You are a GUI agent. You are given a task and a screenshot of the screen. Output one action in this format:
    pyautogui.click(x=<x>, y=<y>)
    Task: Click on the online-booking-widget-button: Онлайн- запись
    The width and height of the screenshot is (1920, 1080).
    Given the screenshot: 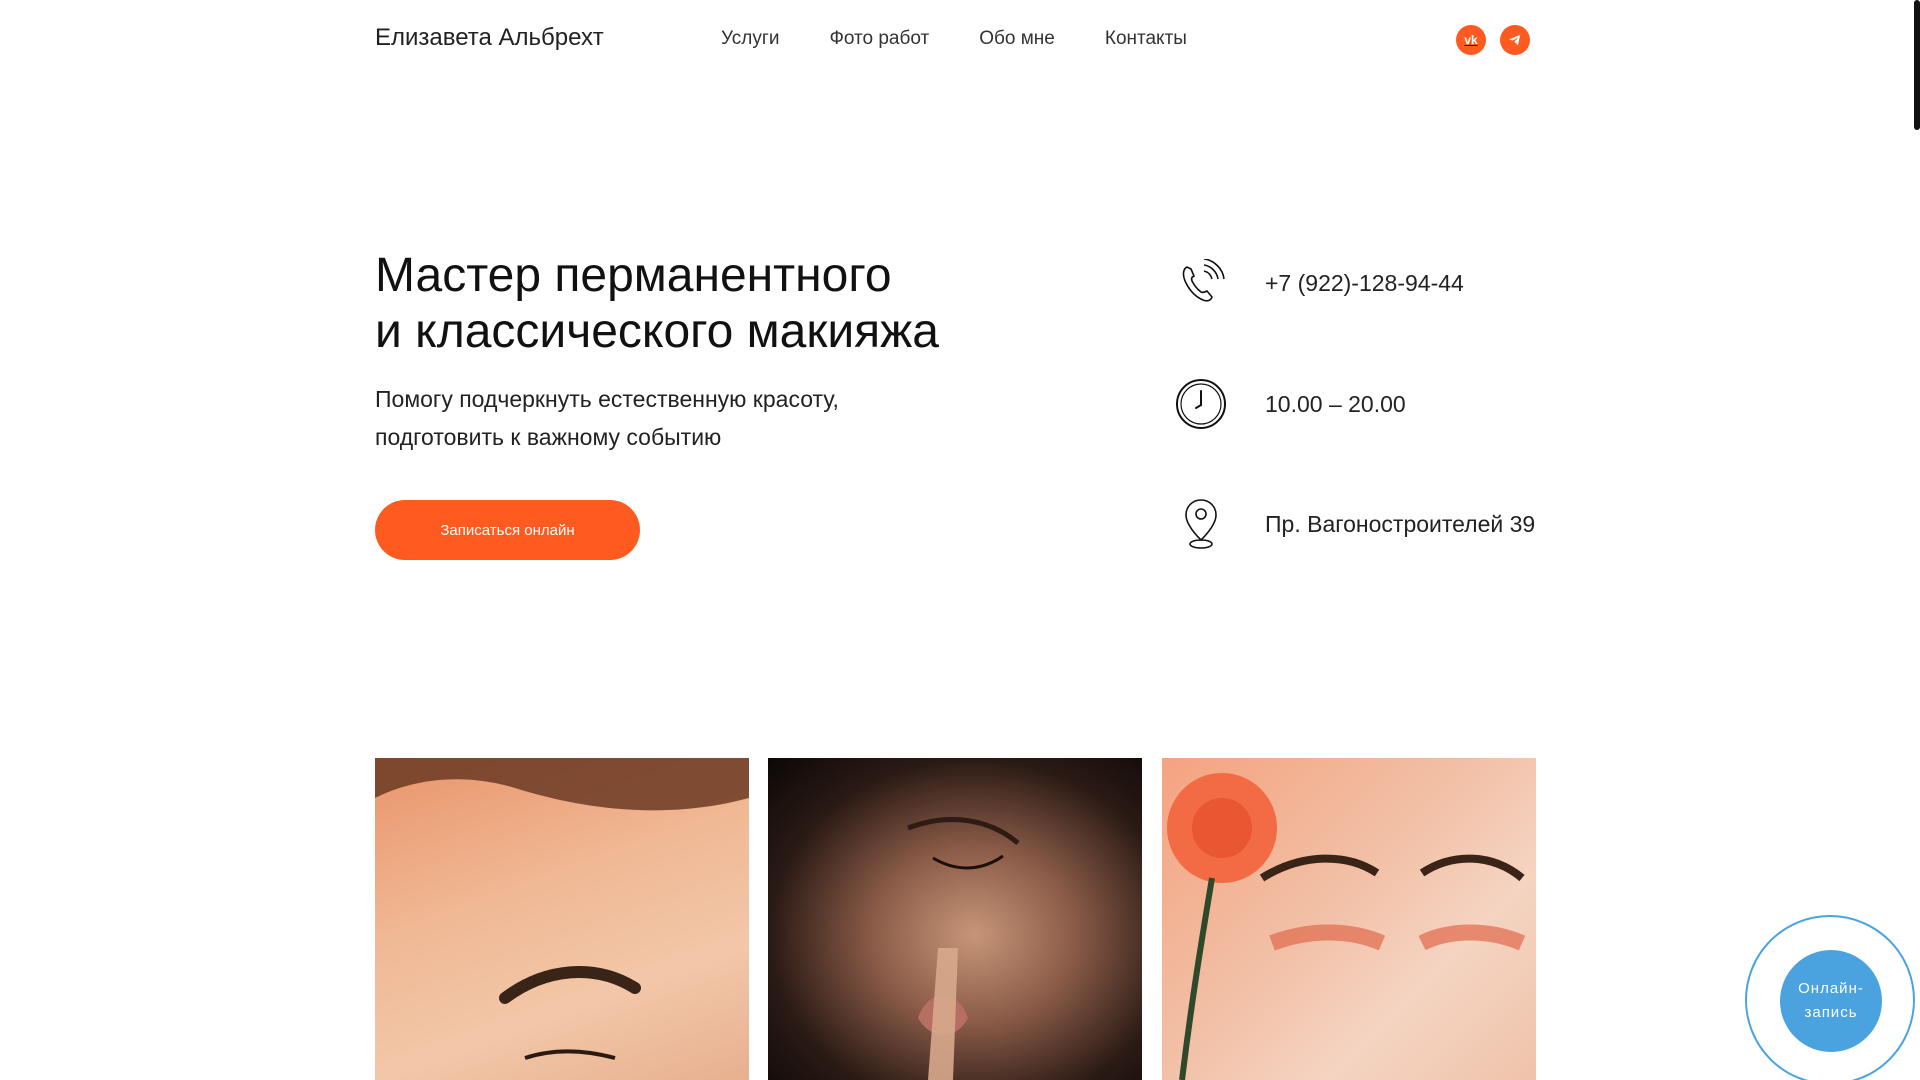 What is the action you would take?
    pyautogui.click(x=1831, y=1001)
    